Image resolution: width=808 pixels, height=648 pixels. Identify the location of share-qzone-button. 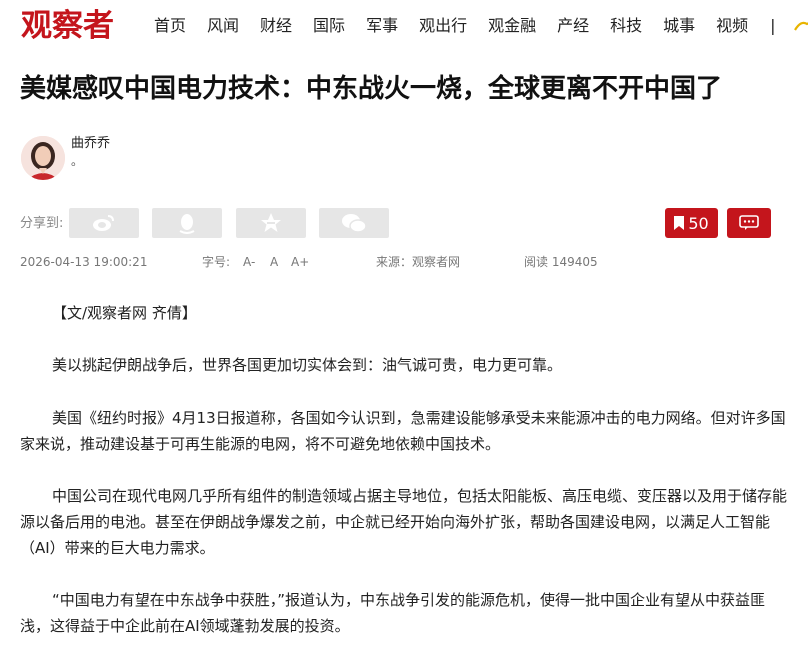
(271, 223).